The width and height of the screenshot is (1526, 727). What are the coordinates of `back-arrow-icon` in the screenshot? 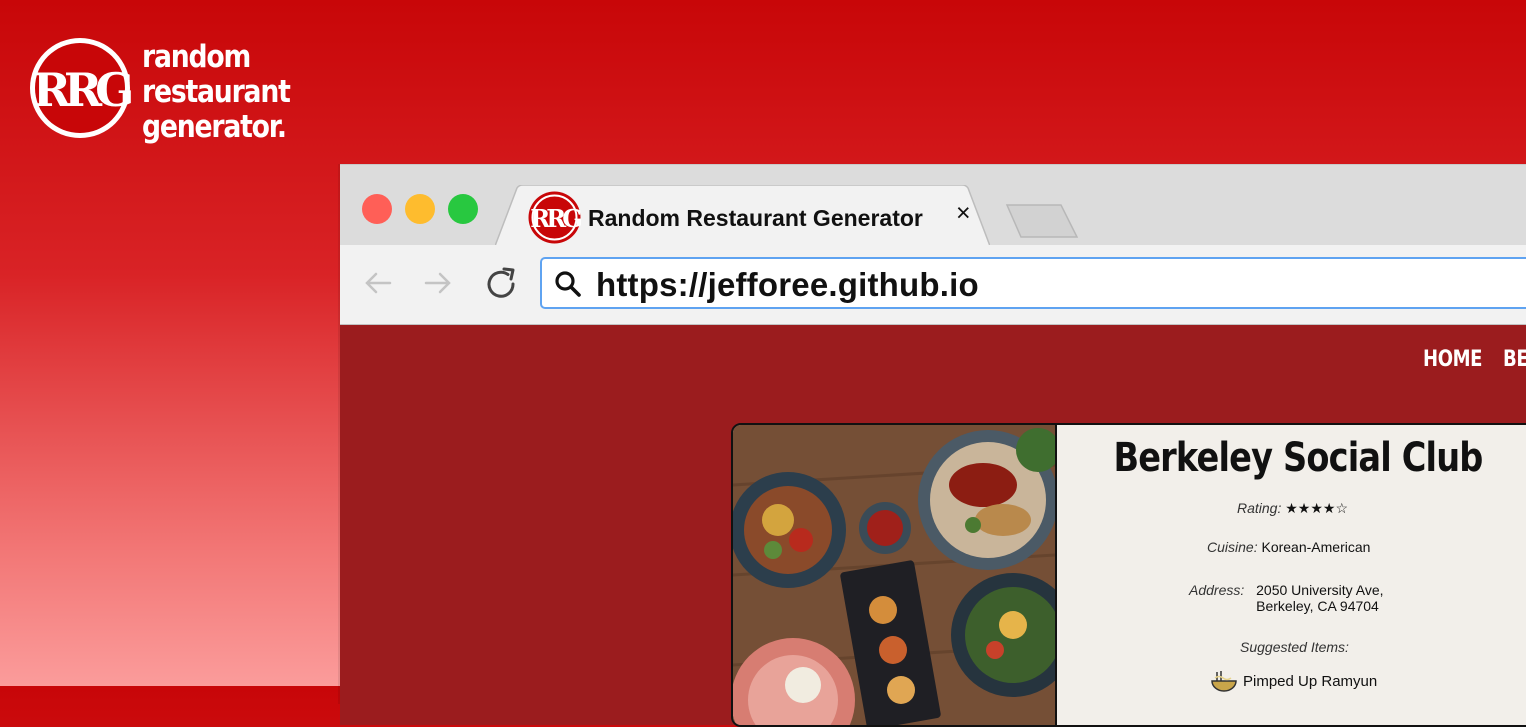 It's located at (378, 283).